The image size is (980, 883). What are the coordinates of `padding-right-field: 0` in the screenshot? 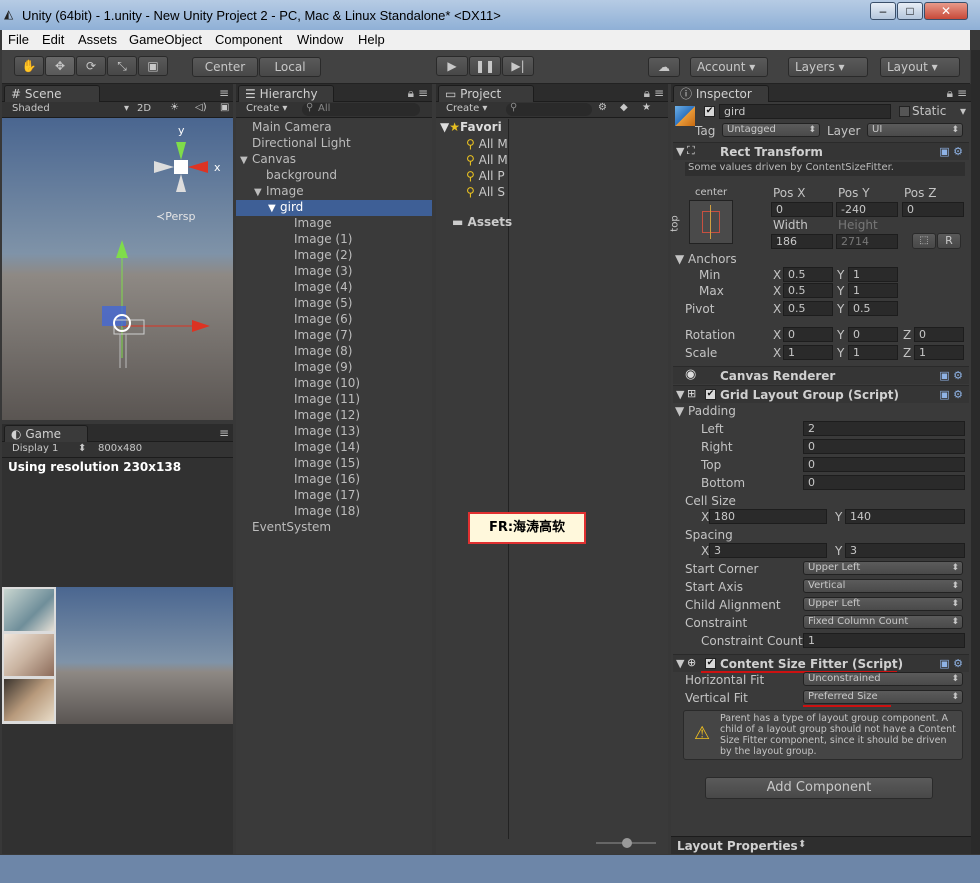 It's located at (884, 446).